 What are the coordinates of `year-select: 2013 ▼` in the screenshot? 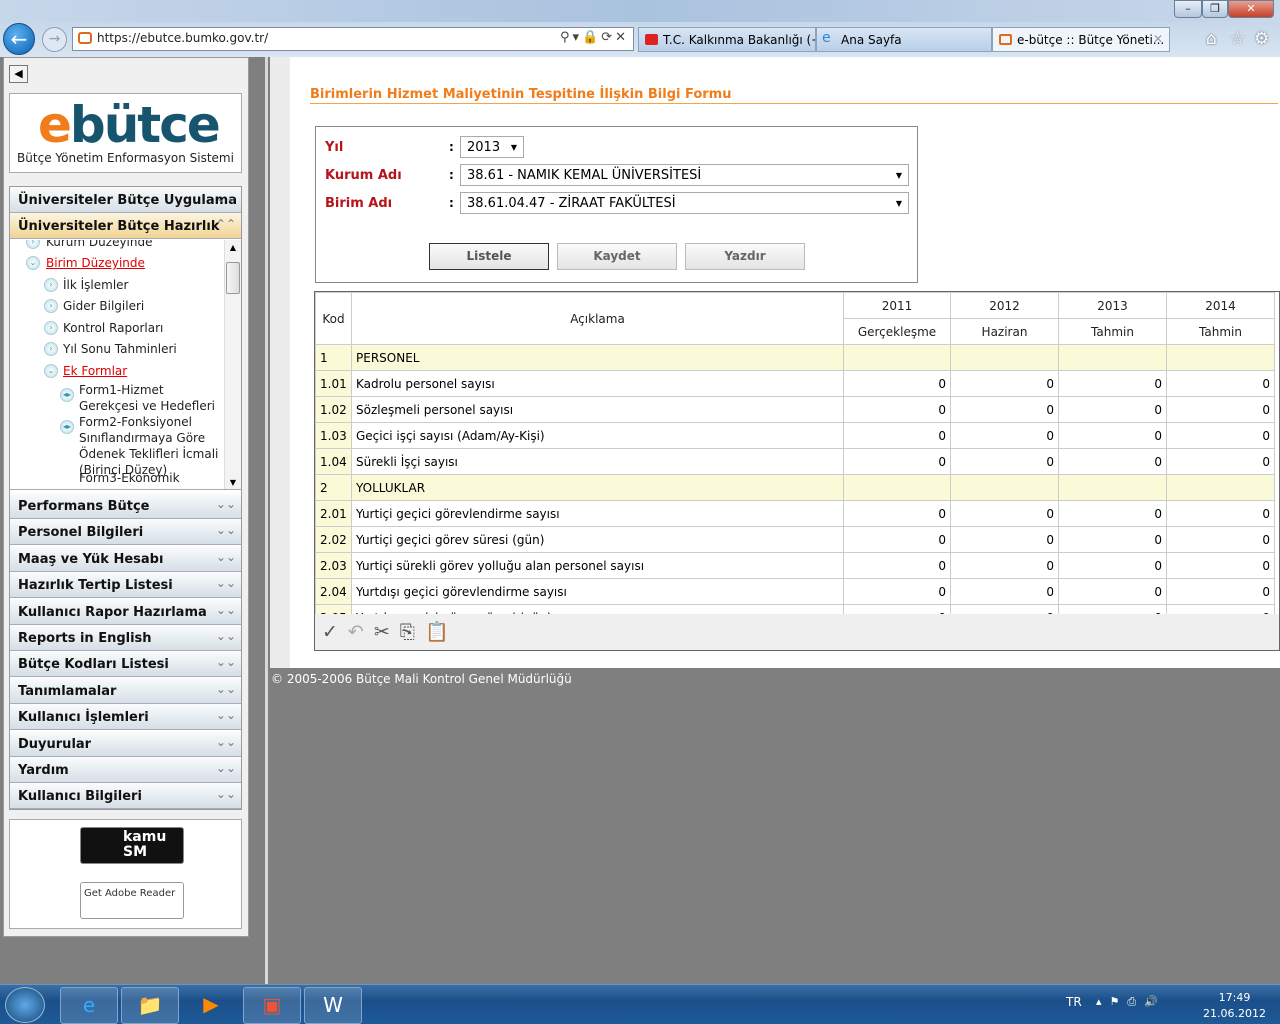 It's located at (492, 147).